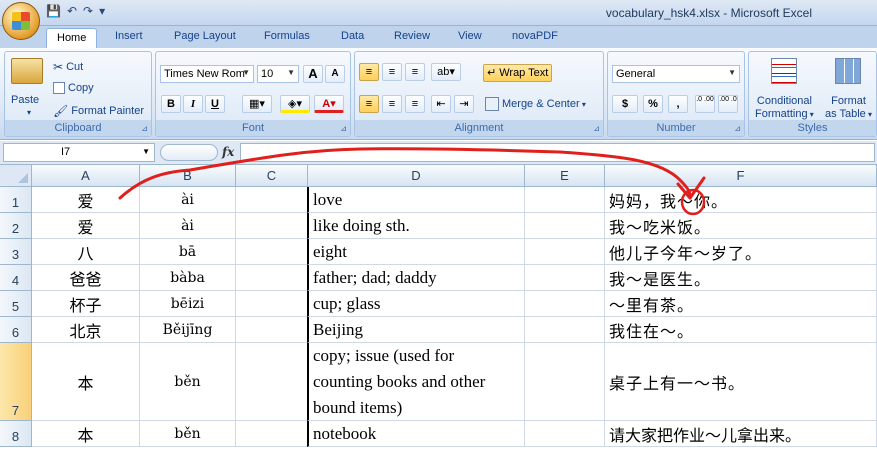 The height and width of the screenshot is (452, 877). What do you see at coordinates (188, 330) in the screenshot?
I see `table-cell: Běijīng` at bounding box center [188, 330].